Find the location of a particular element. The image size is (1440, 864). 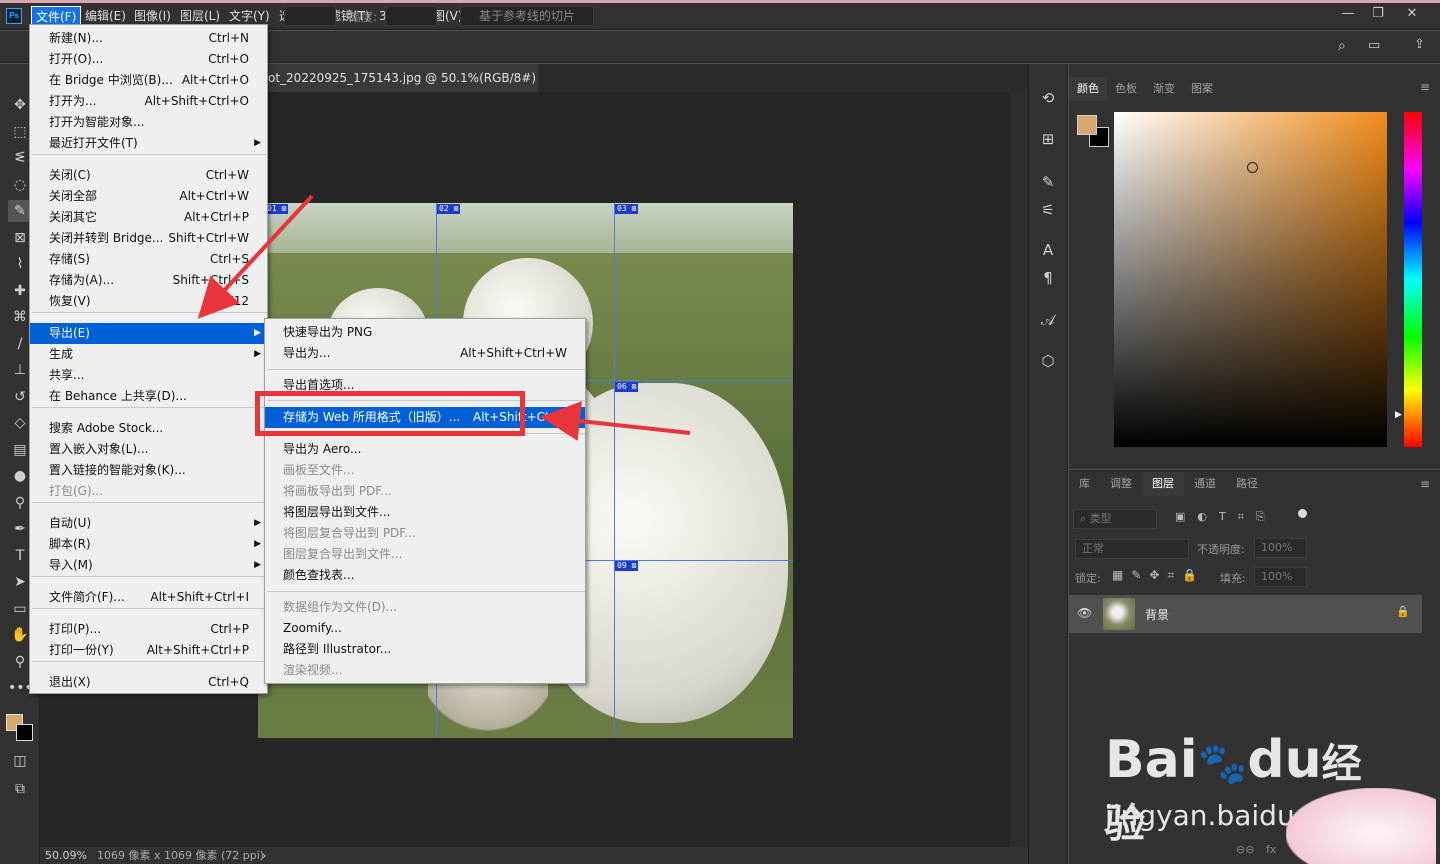

annotation-highlight-box is located at coordinates (390, 413).